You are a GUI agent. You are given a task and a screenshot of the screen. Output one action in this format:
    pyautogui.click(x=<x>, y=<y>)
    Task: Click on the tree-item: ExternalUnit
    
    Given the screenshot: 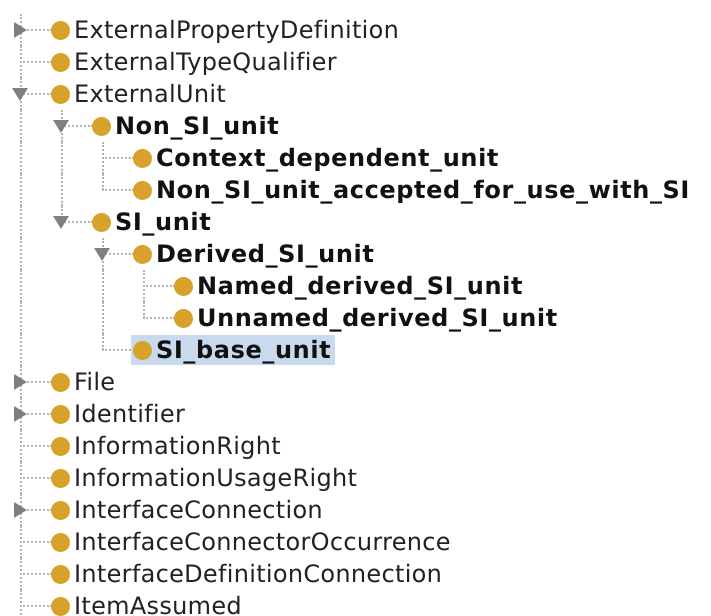 What is the action you would take?
    pyautogui.click(x=139, y=94)
    